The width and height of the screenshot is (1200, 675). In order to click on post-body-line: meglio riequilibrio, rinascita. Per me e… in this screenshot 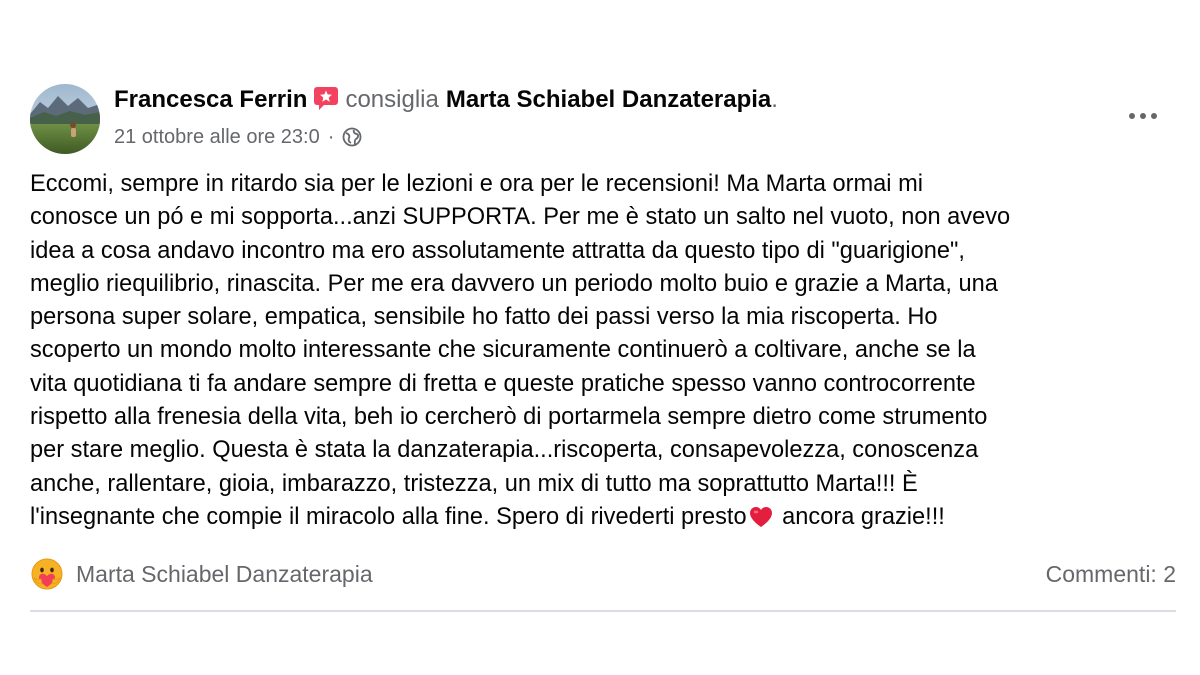, I will do `click(514, 283)`.